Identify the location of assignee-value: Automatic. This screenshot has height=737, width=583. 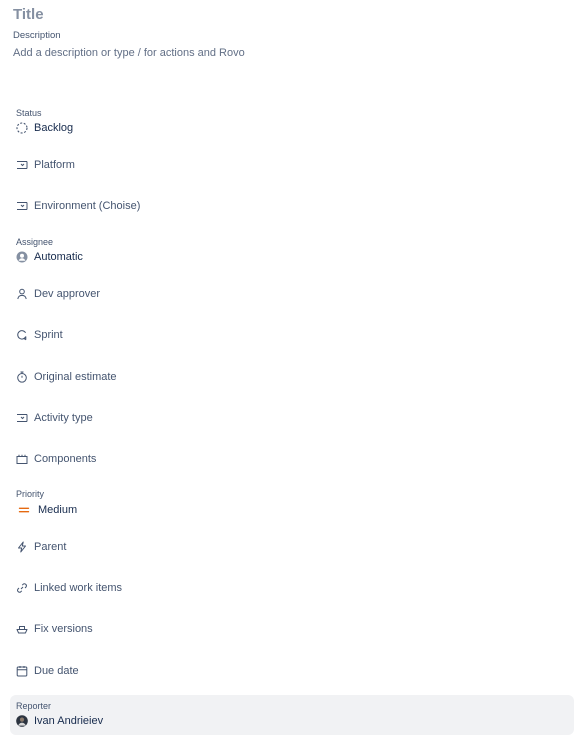
(58, 257).